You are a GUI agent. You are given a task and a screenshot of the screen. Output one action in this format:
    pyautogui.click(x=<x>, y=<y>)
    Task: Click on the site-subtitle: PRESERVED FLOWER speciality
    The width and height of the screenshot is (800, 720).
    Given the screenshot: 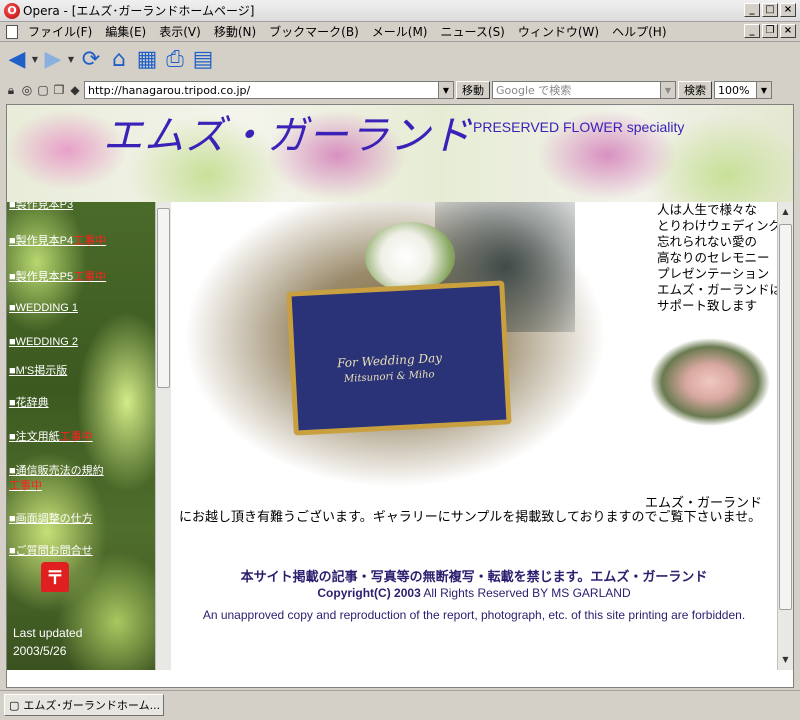 What is the action you would take?
    pyautogui.click(x=579, y=127)
    